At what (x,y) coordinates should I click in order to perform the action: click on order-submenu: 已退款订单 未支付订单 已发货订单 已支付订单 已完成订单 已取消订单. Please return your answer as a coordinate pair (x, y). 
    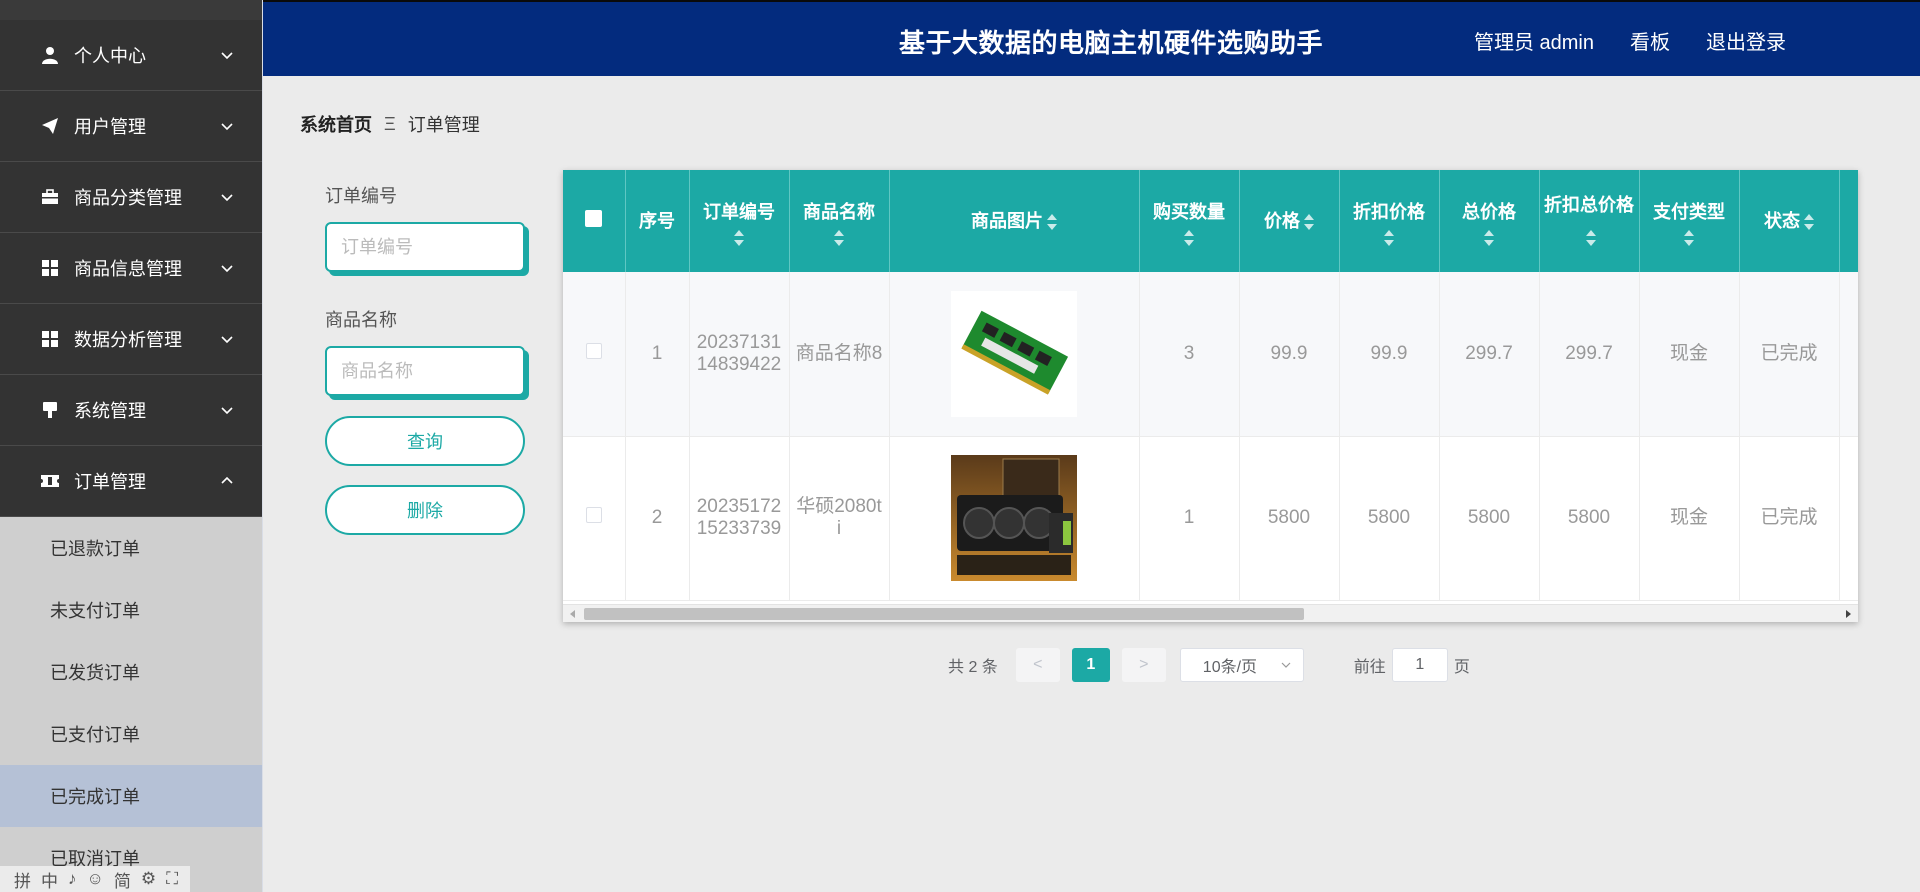
    Looking at the image, I should click on (131, 703).